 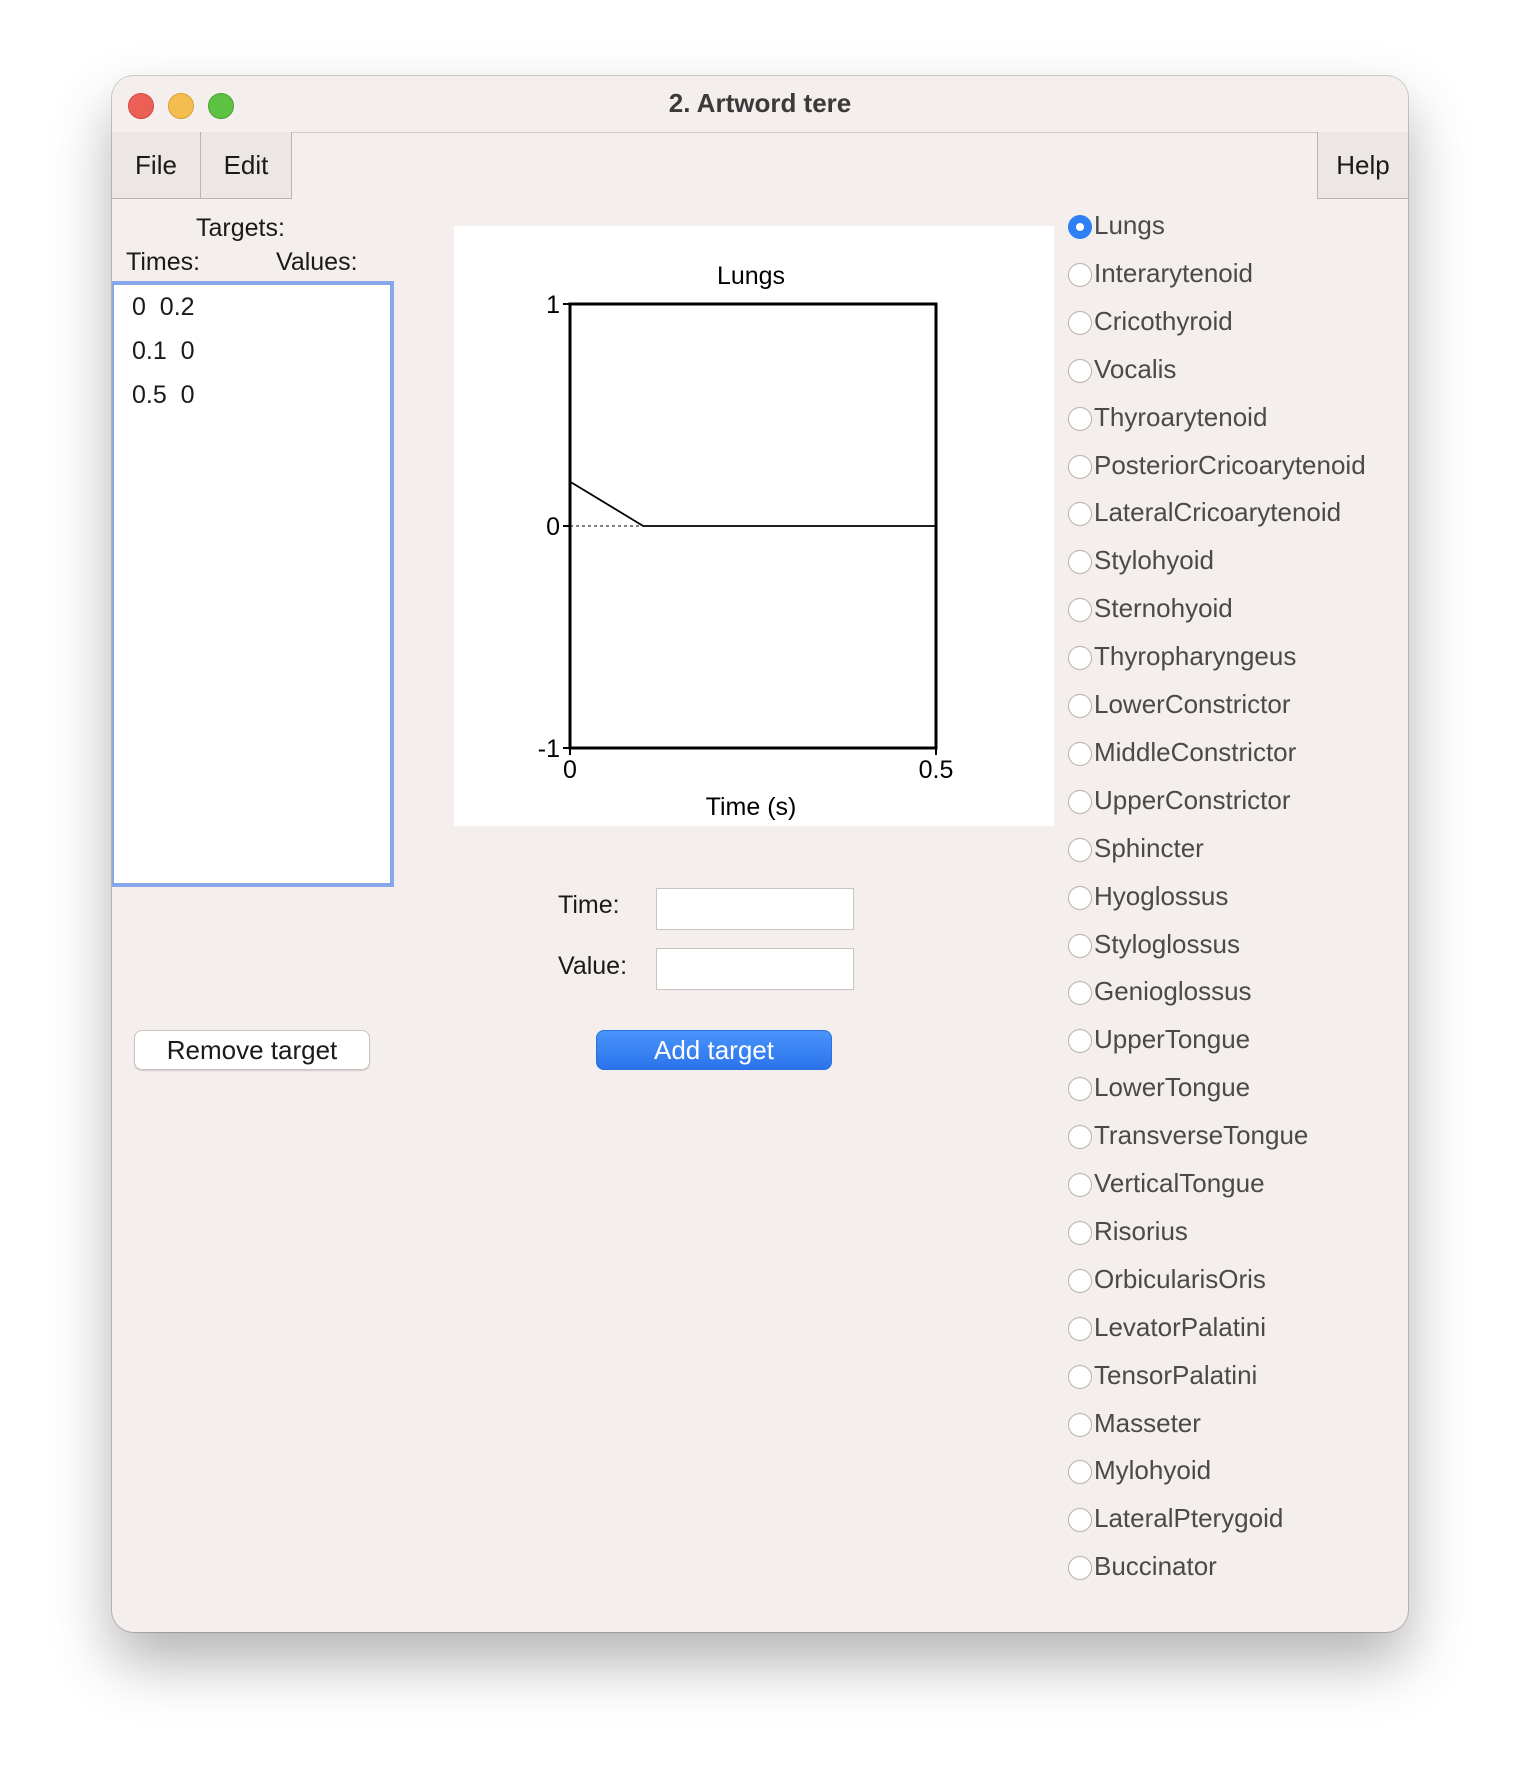 I want to click on muscle-option-buccinator: Buccinator, so click(x=1233, y=1573).